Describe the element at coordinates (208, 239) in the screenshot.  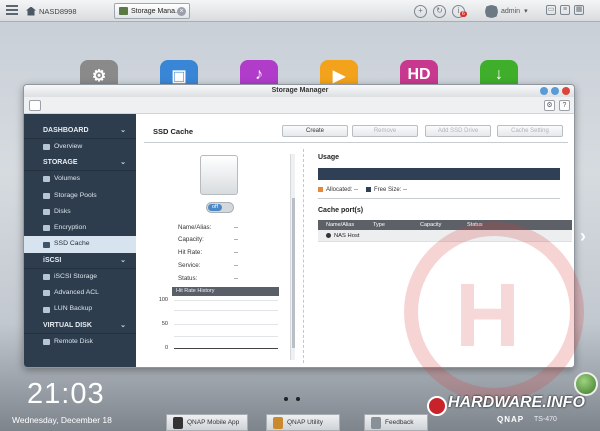
I see `info-capacity-row: Capacity: --` at that location.